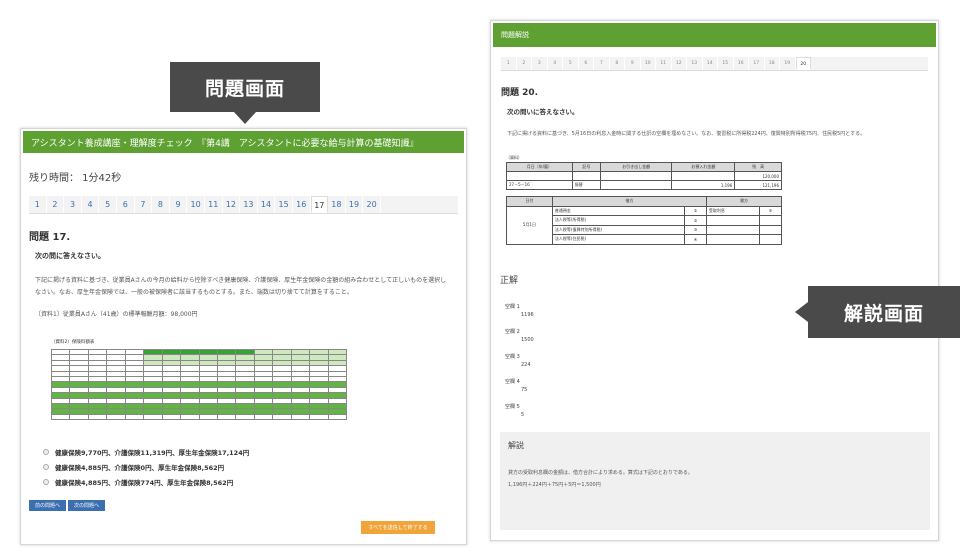  Describe the element at coordinates (319, 204) in the screenshot. I see `question-tab: 17` at that location.